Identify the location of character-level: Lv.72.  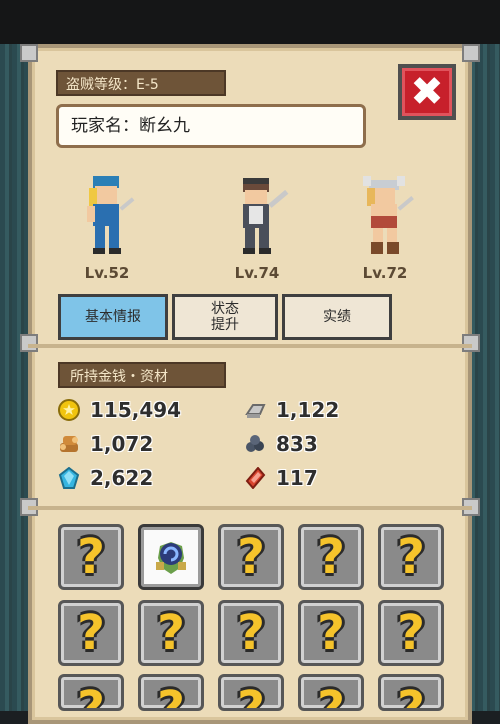
(385, 273).